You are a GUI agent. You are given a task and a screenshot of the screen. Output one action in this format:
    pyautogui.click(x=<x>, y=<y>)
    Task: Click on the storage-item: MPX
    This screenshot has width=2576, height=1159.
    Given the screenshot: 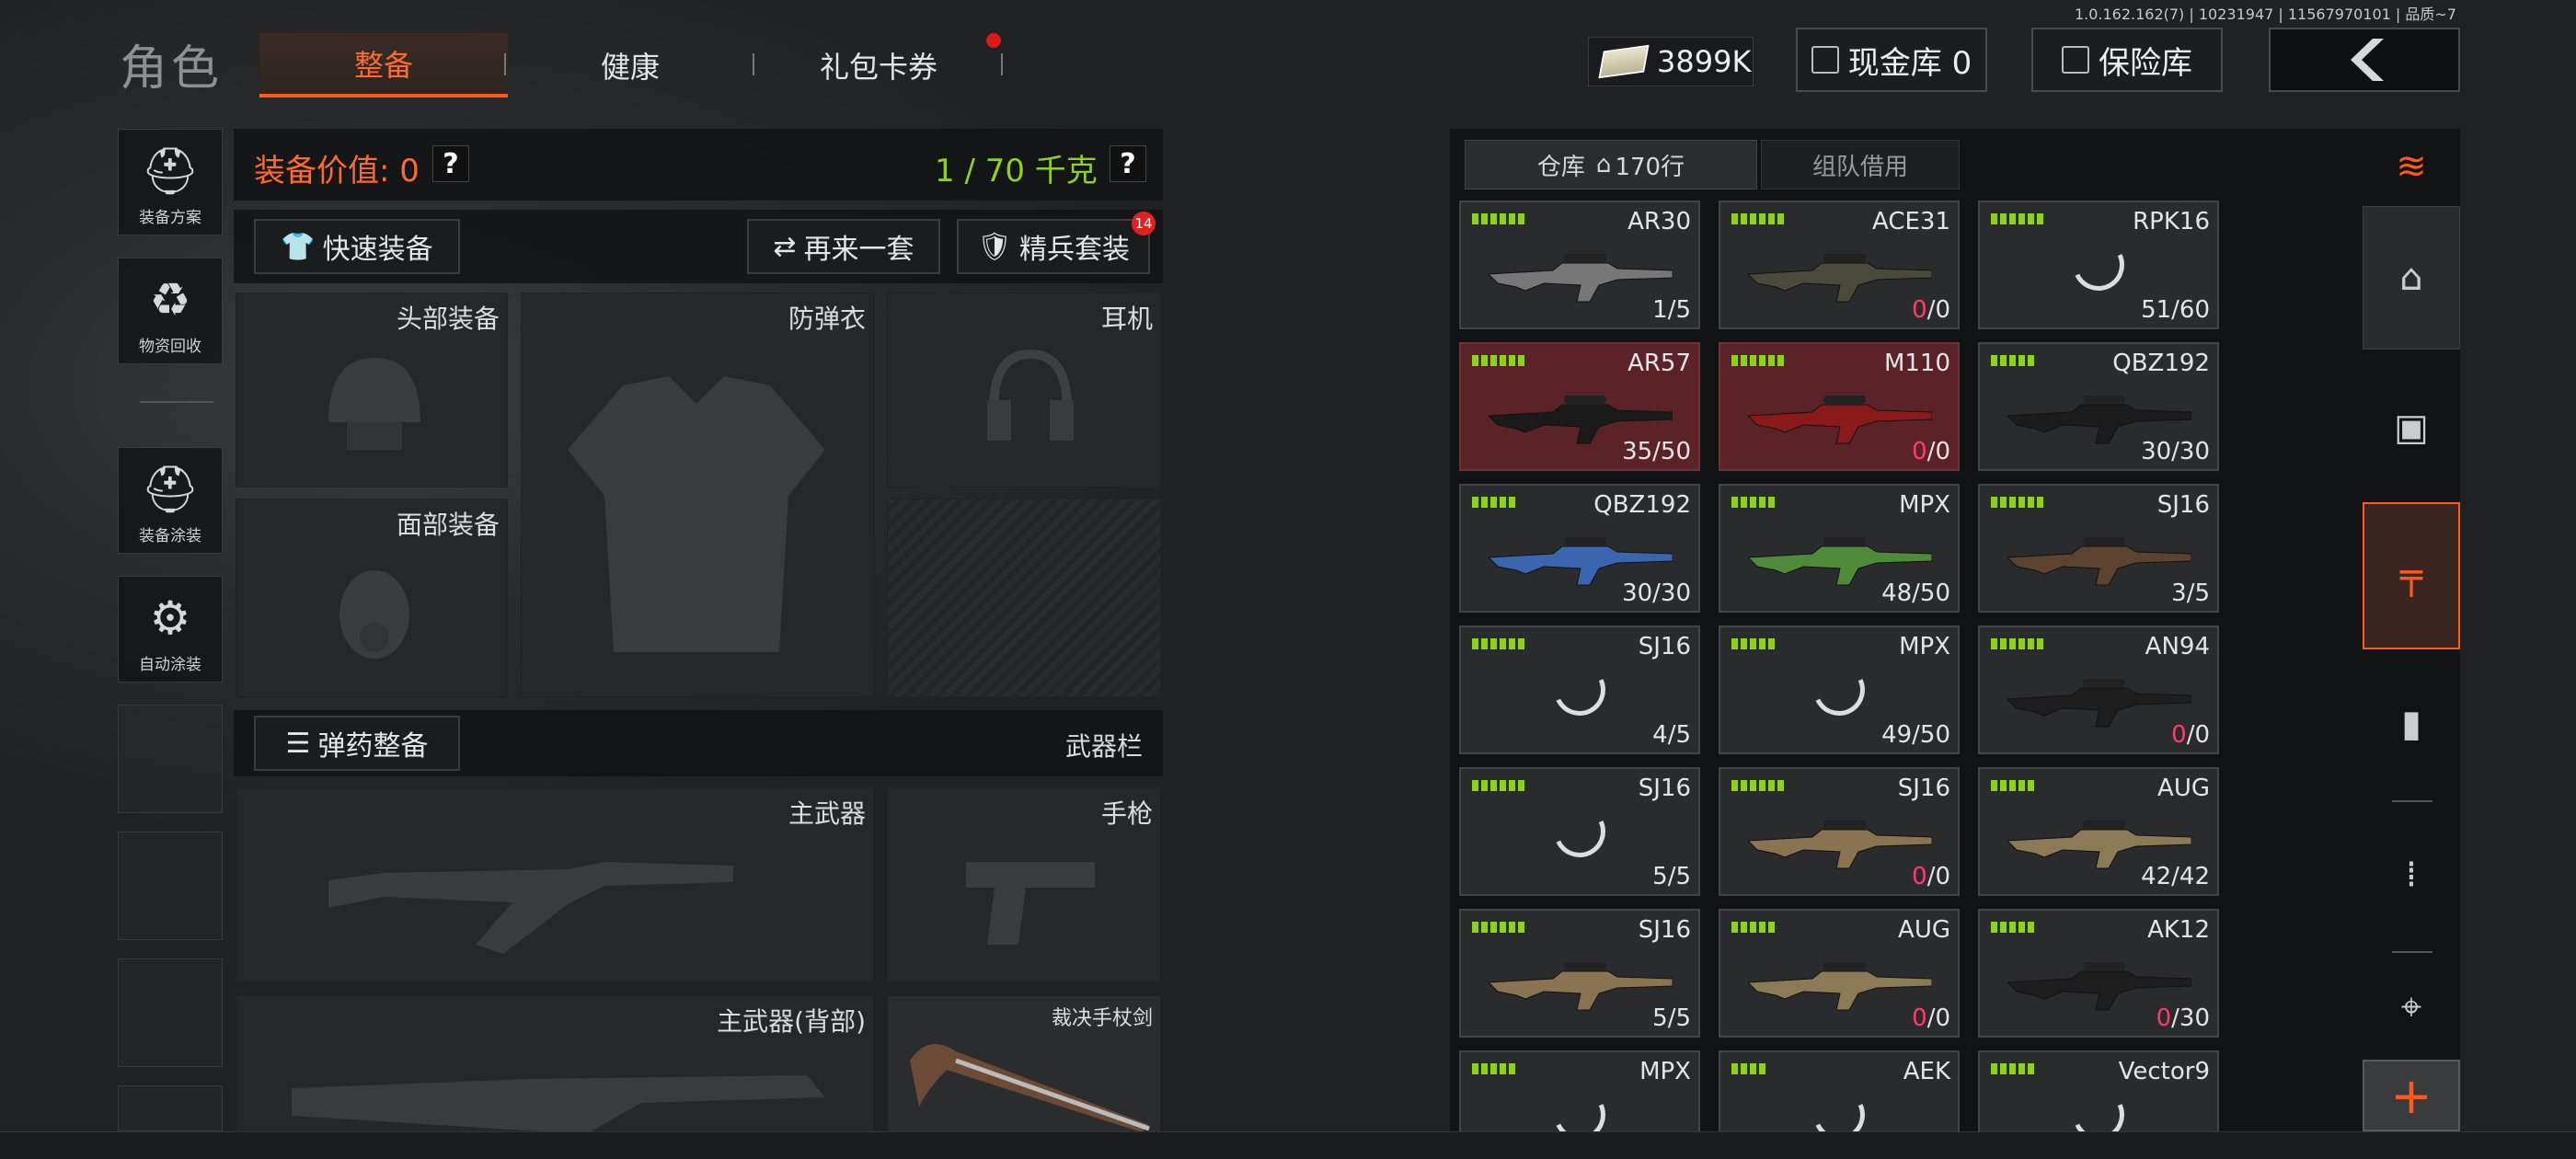 What is the action you would take?
    pyautogui.click(x=1579, y=1090)
    